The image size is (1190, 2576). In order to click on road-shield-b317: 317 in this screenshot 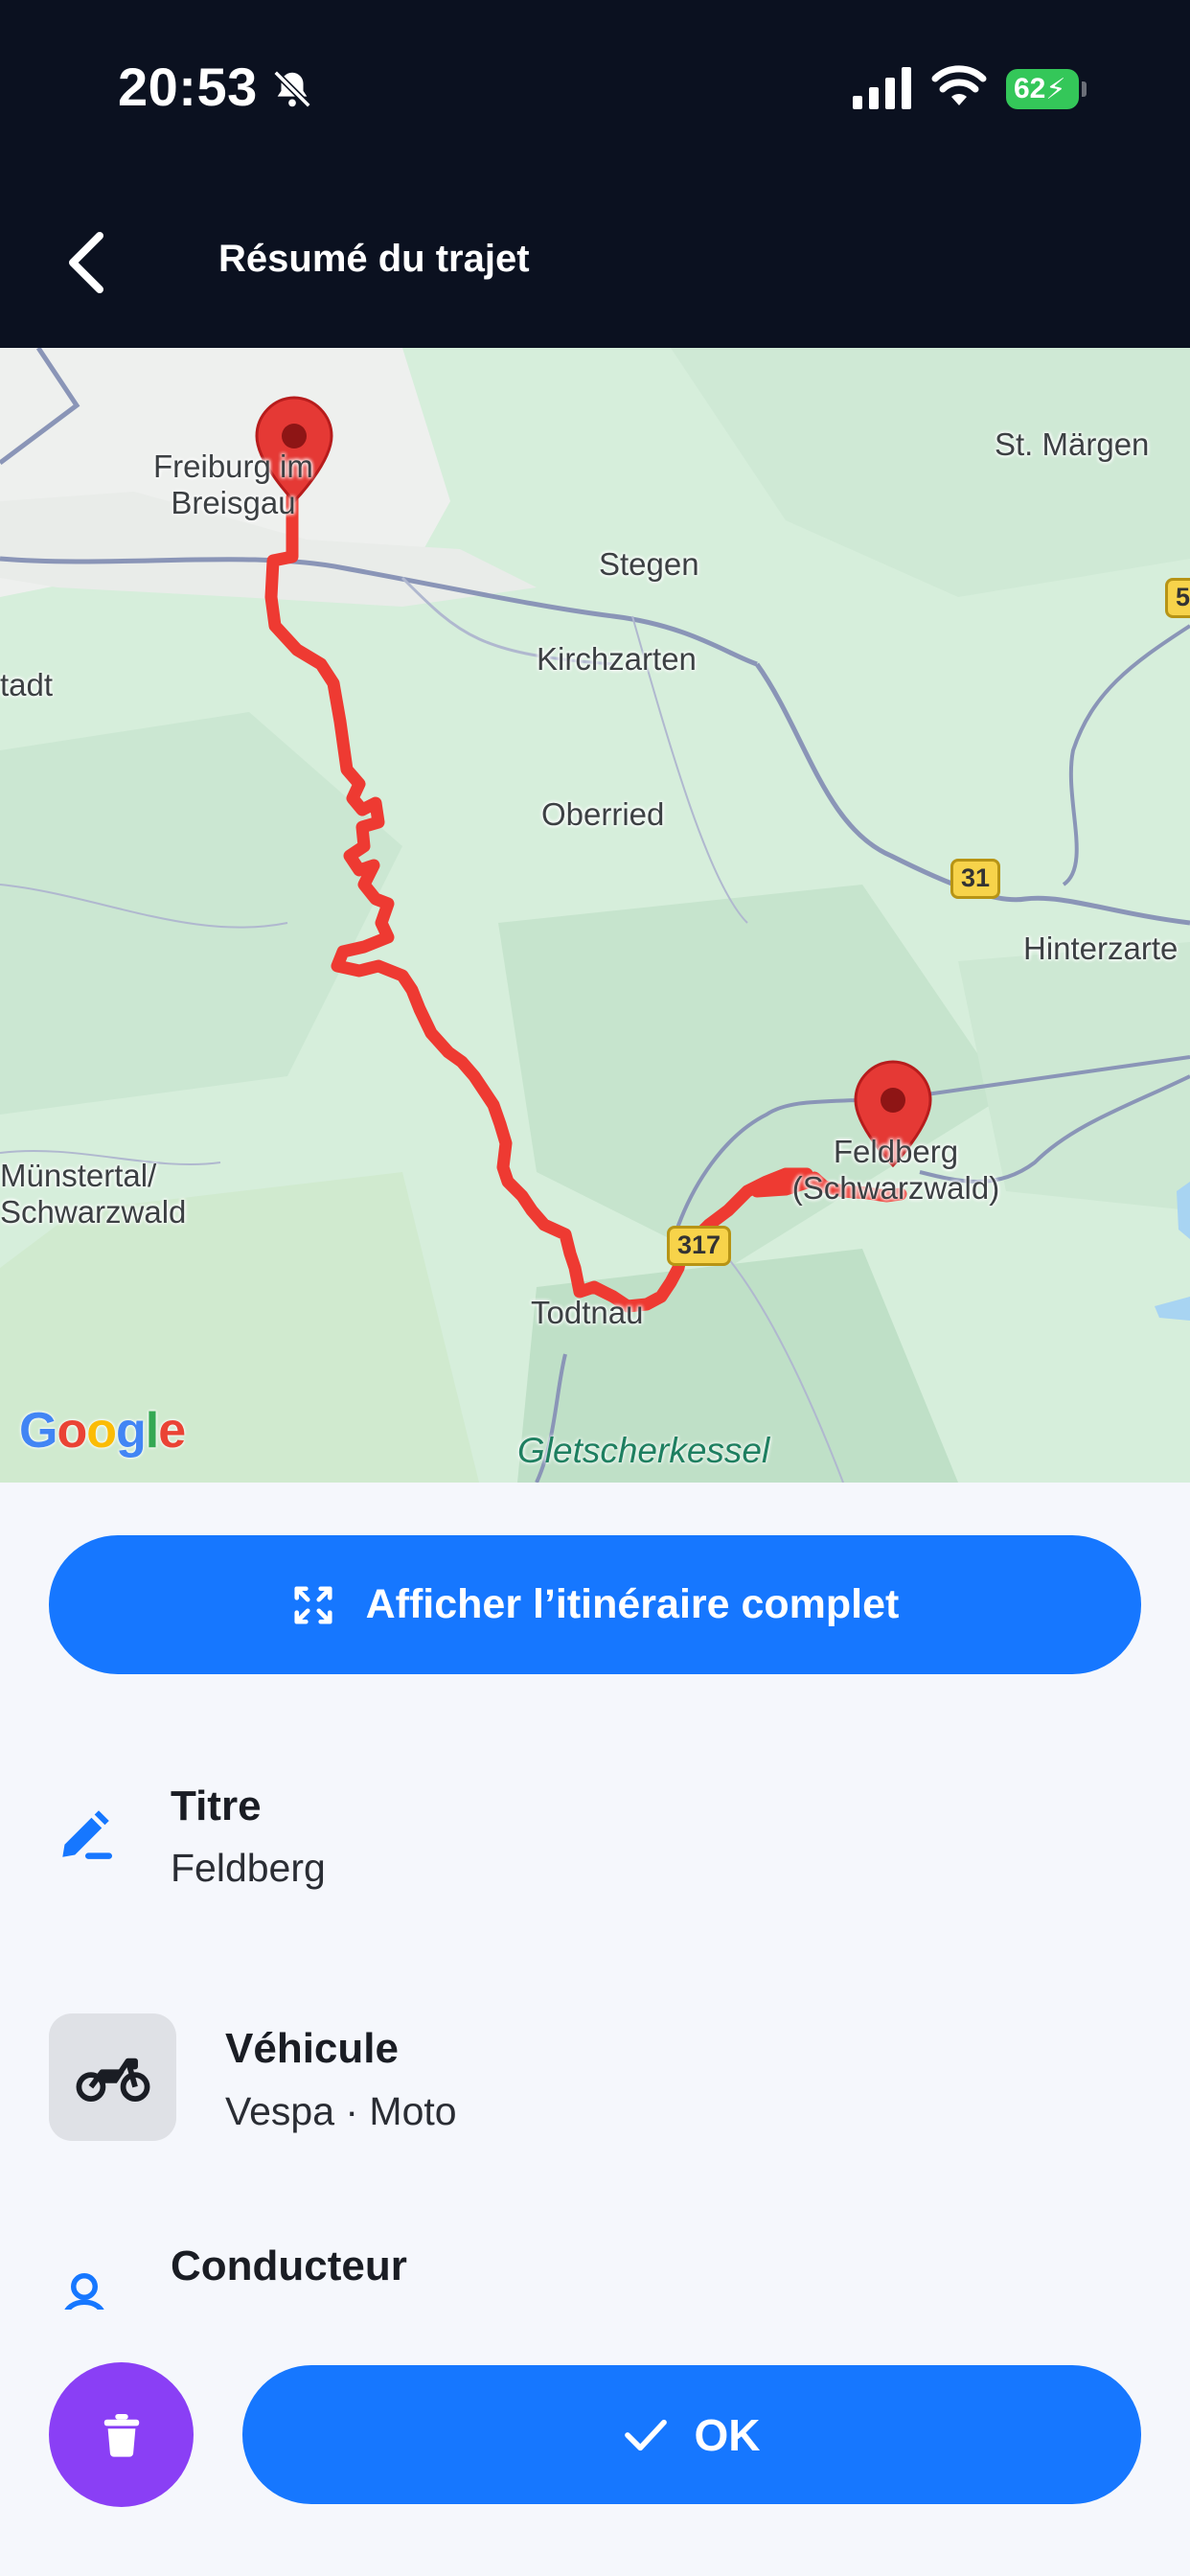, I will do `click(700, 1246)`.